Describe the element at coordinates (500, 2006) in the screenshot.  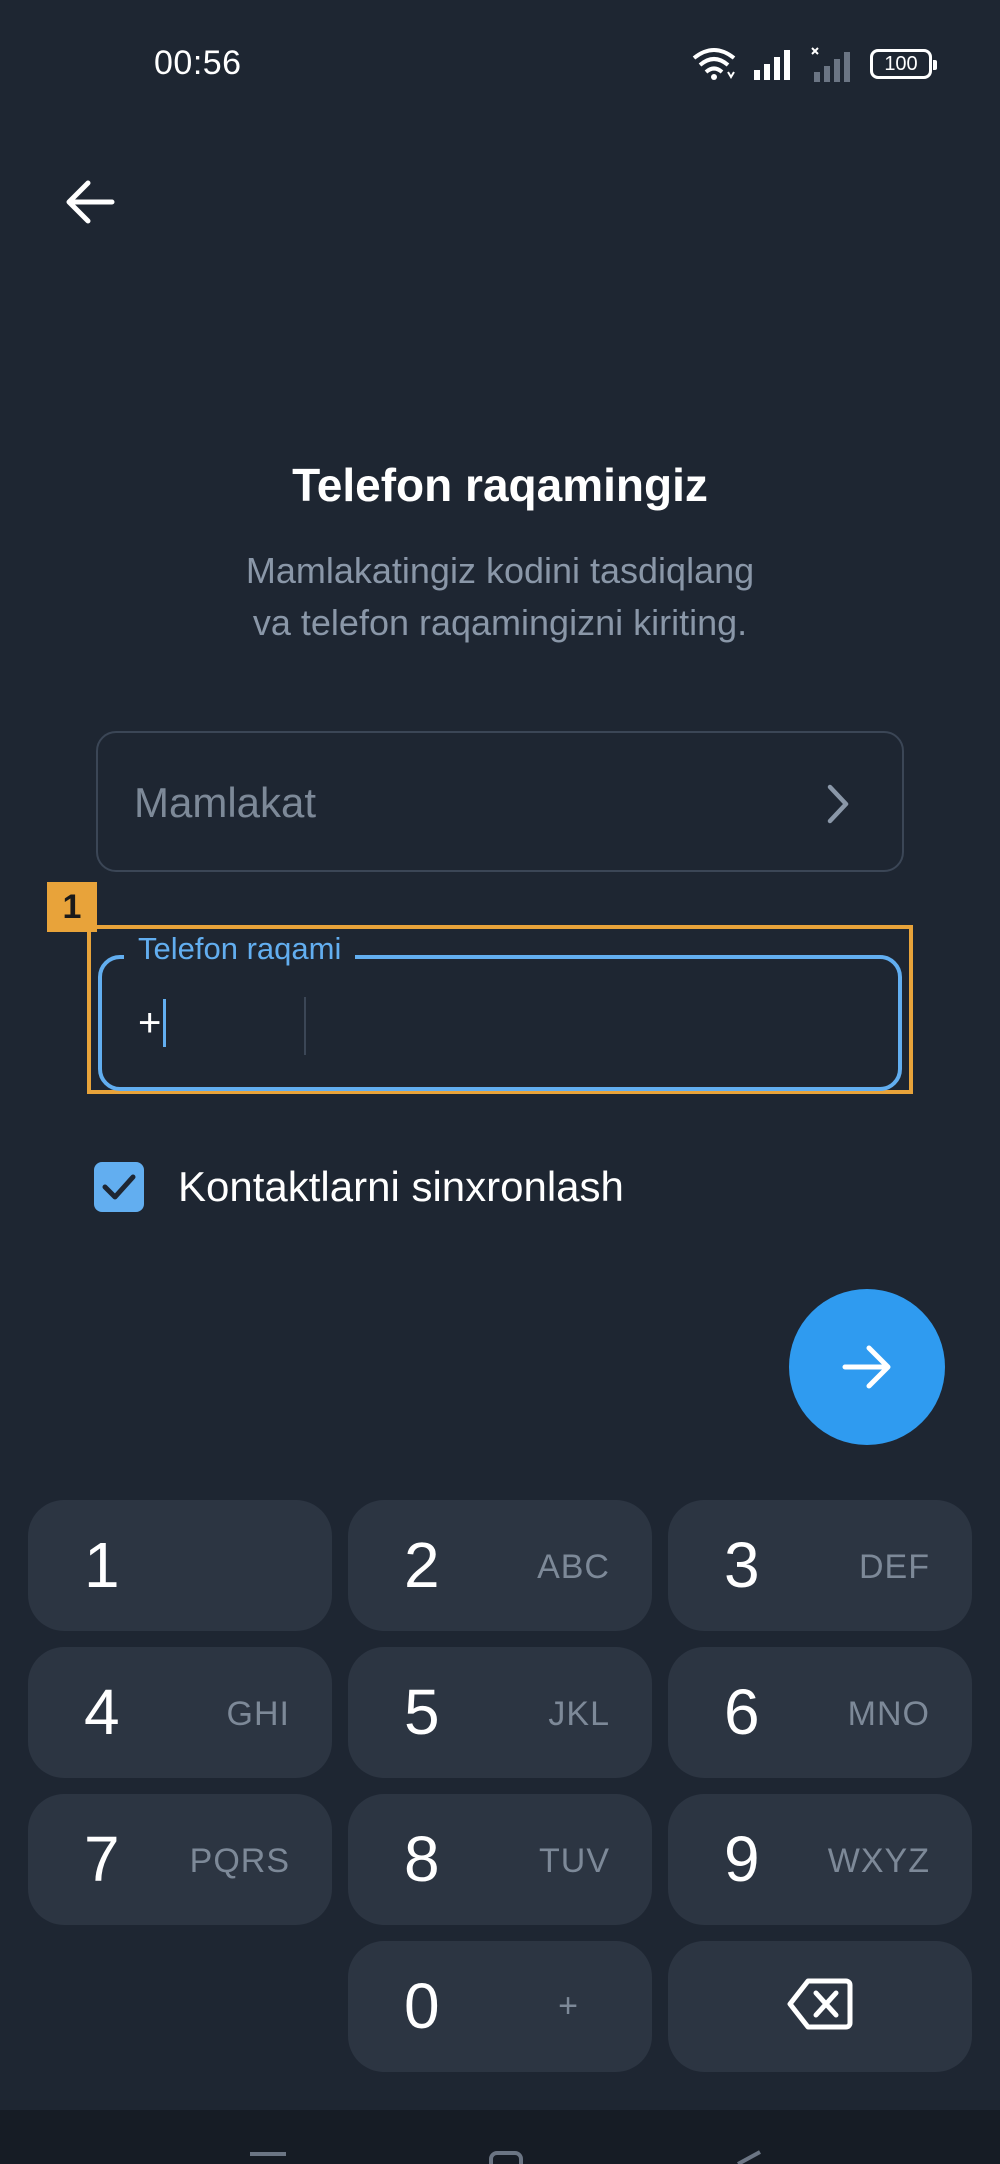
I see `key-0: 0 +` at that location.